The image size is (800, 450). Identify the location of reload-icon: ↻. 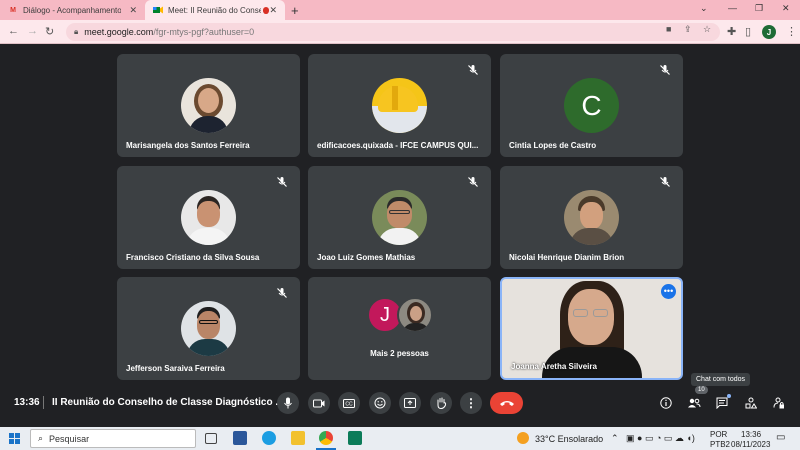
(49, 31).